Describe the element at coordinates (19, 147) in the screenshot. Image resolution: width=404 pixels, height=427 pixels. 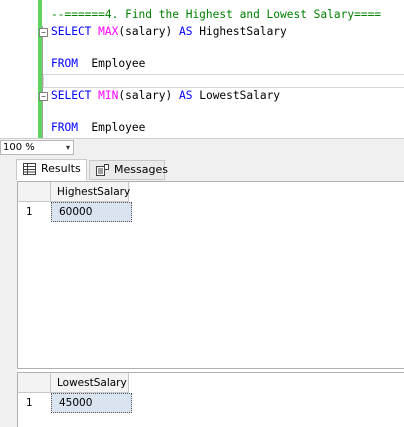
I see `zoom-value: 100 %` at that location.